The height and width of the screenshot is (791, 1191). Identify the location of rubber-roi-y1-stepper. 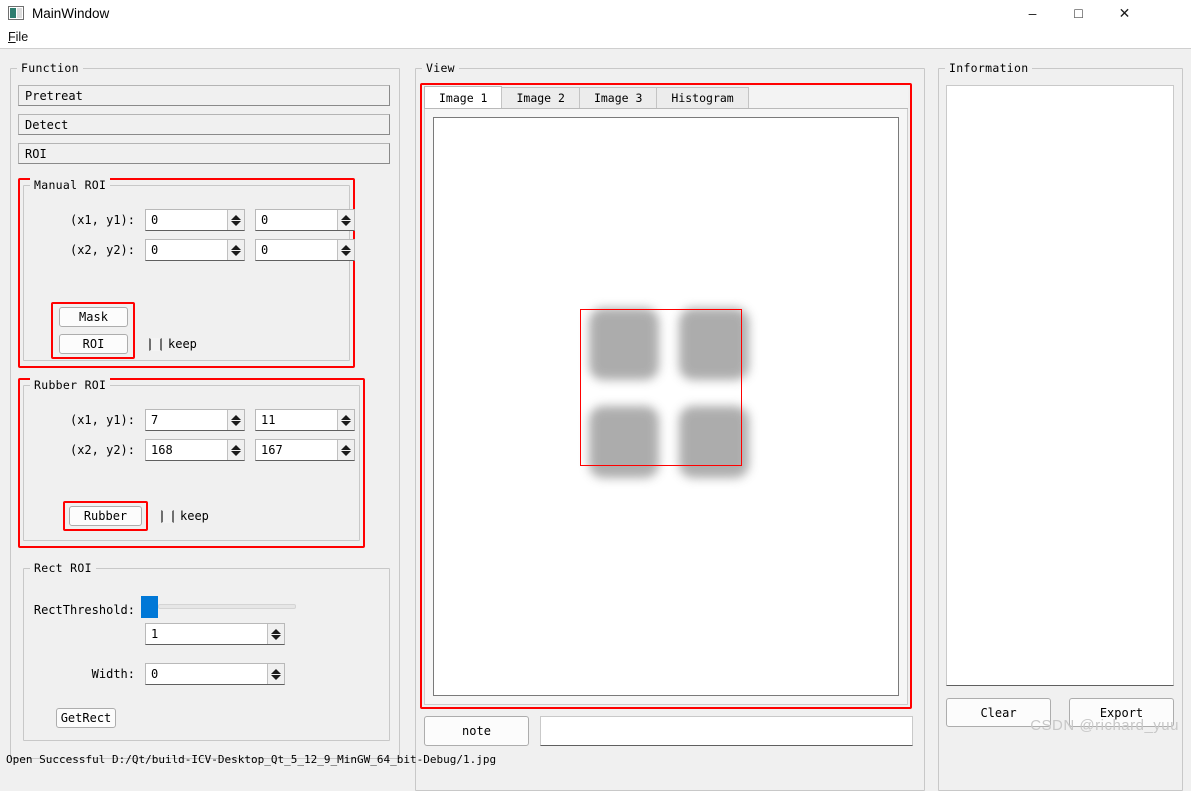
(345, 420).